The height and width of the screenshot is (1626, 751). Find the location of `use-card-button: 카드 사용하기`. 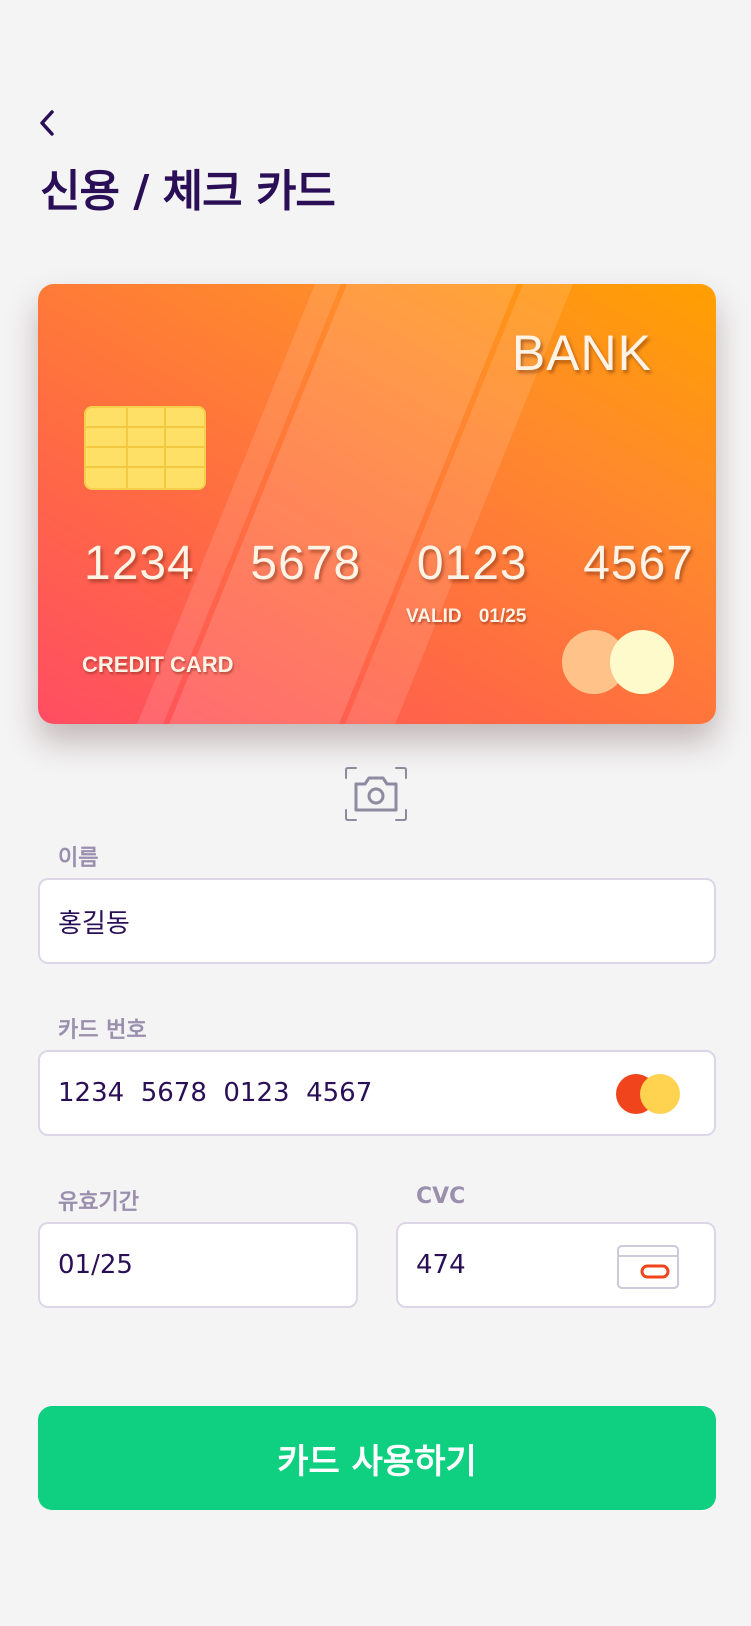

use-card-button: 카드 사용하기 is located at coordinates (377, 1458).